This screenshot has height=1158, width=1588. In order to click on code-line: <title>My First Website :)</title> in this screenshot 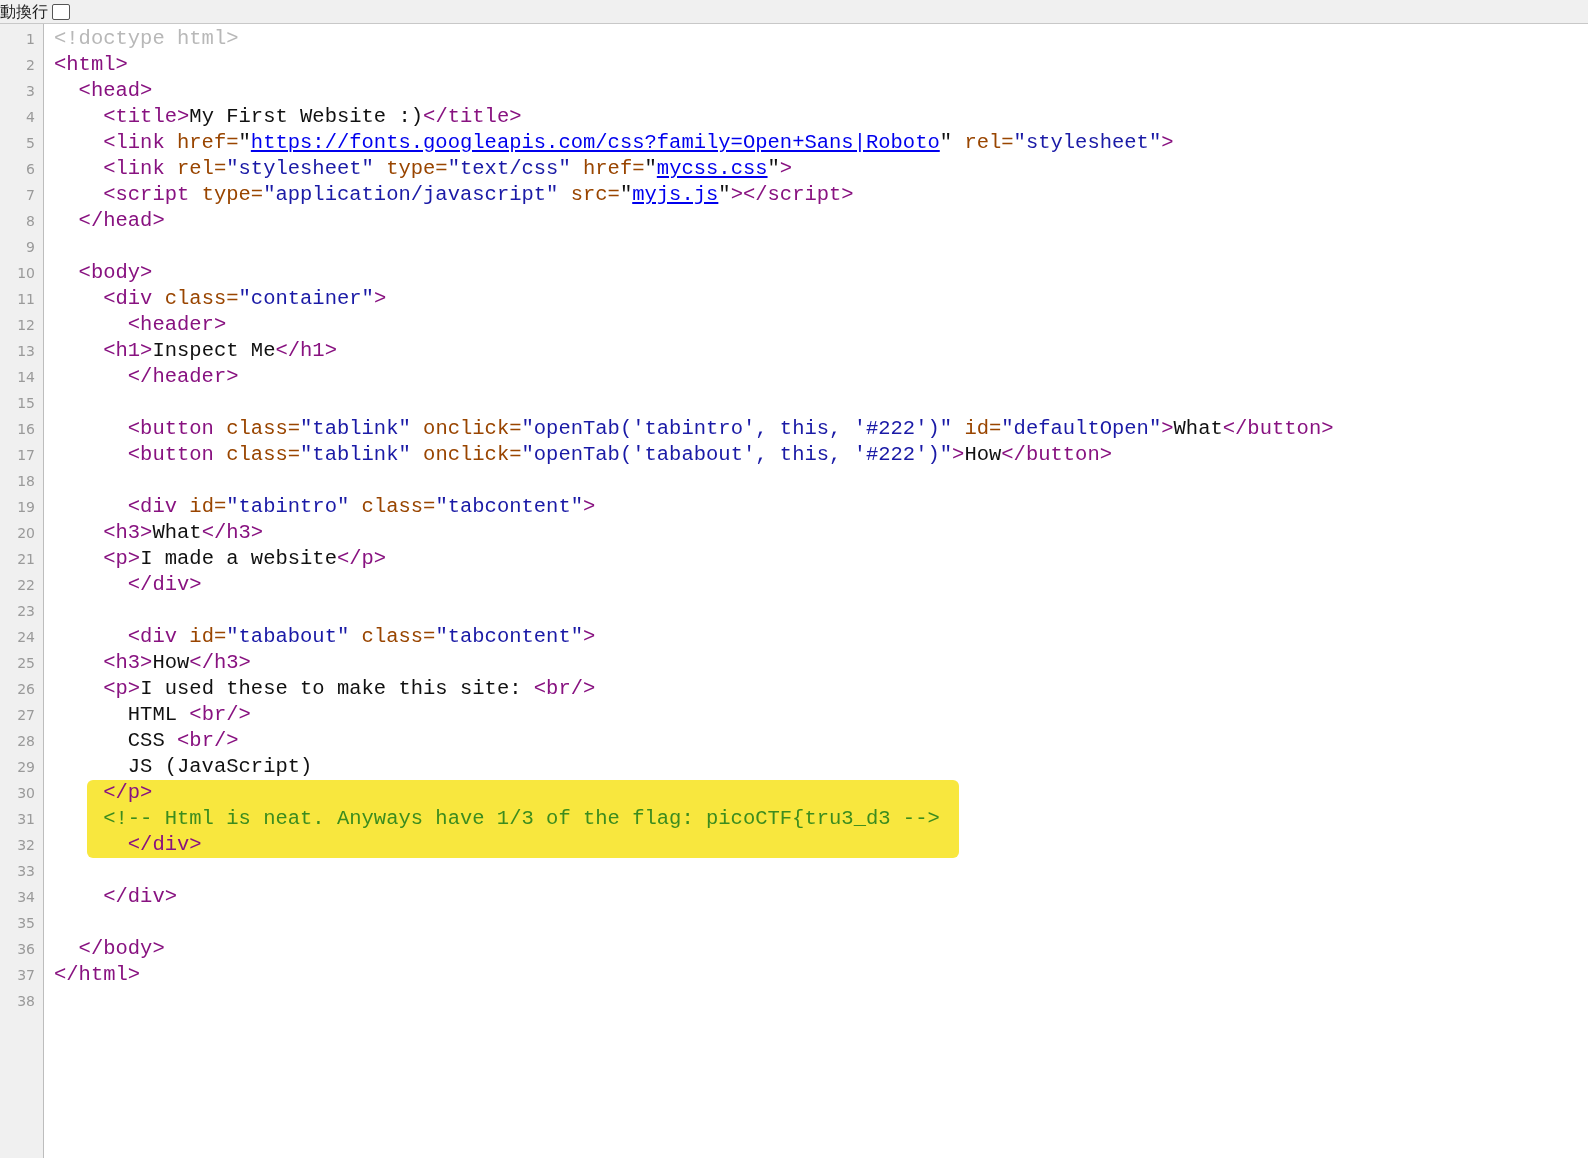, I will do `click(312, 116)`.